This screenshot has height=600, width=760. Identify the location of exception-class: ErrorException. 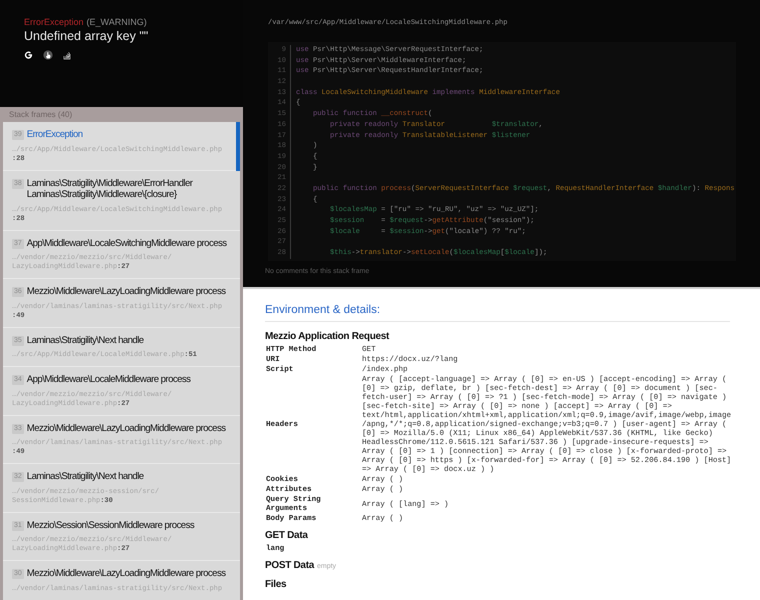
(54, 22).